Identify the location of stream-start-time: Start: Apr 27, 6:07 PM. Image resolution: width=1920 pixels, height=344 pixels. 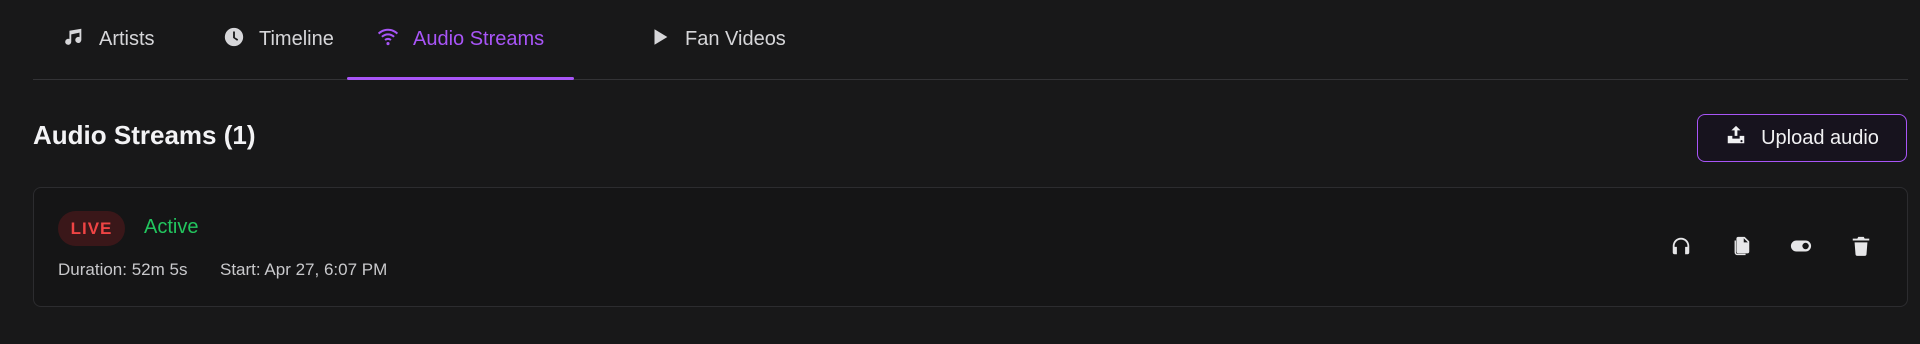
(304, 269).